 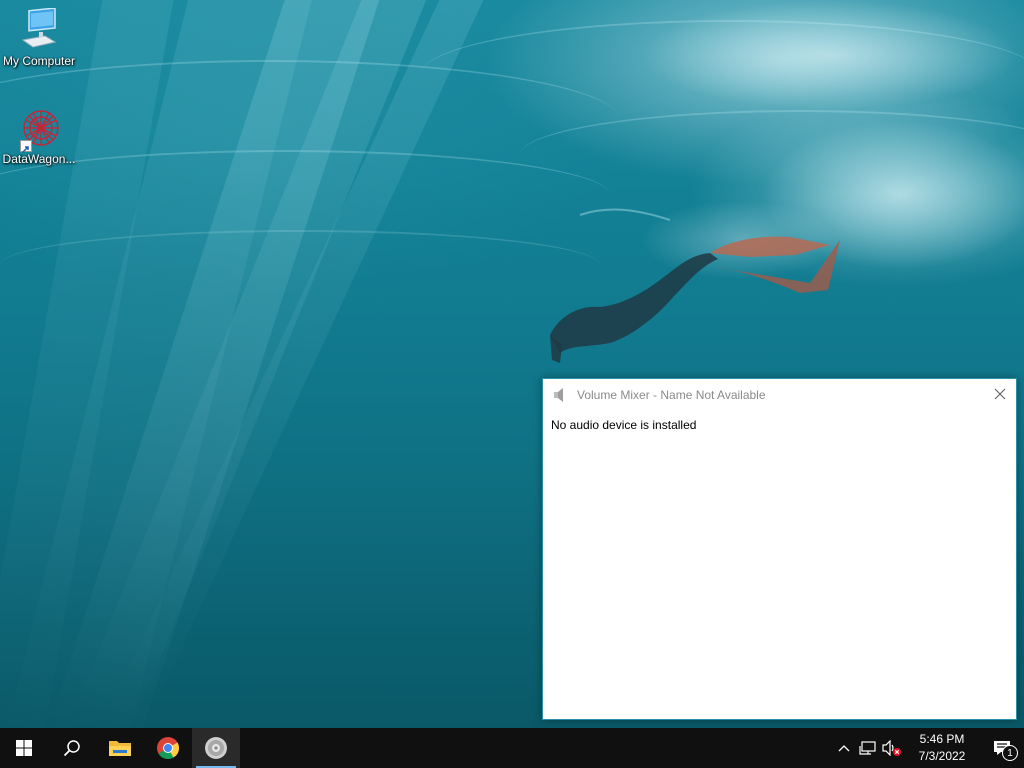 I want to click on clock-date: 7/3/2022, so click(x=942, y=756).